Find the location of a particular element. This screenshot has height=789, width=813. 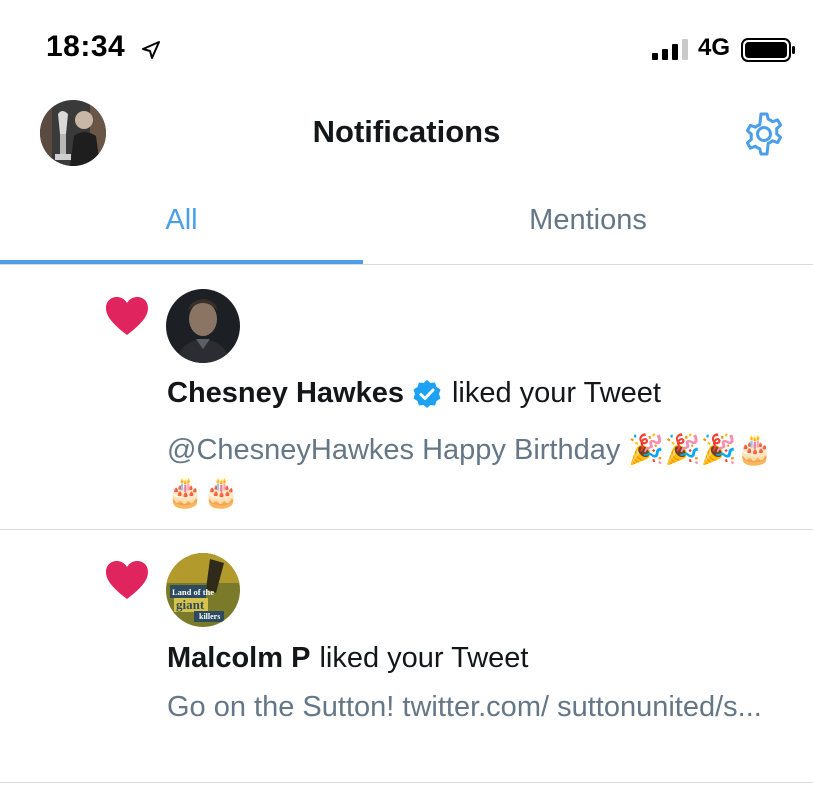

battery-icon is located at coordinates (768, 50).